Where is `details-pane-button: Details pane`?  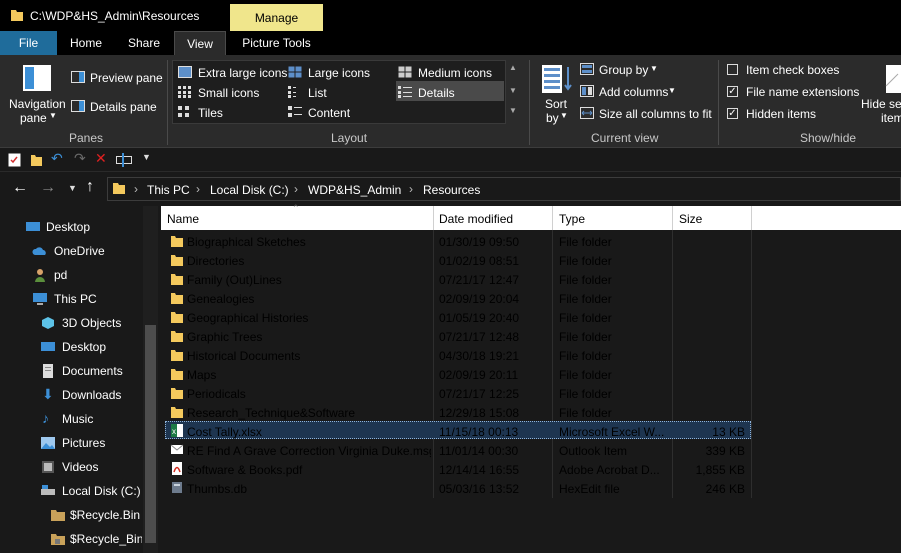 details-pane-button: Details pane is located at coordinates (123, 107).